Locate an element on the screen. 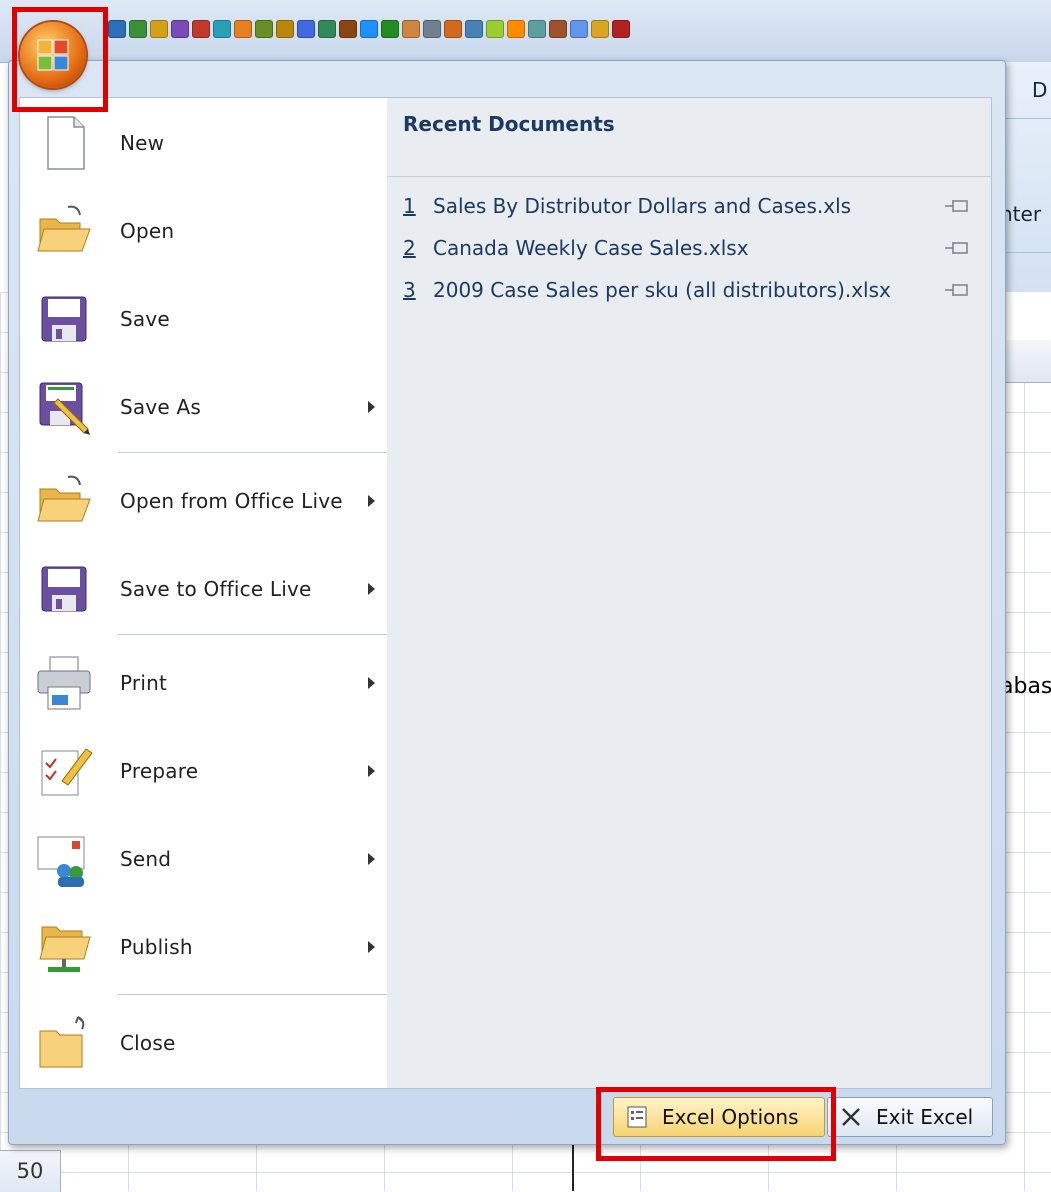  quick-access-icons is located at coordinates (369, 29).